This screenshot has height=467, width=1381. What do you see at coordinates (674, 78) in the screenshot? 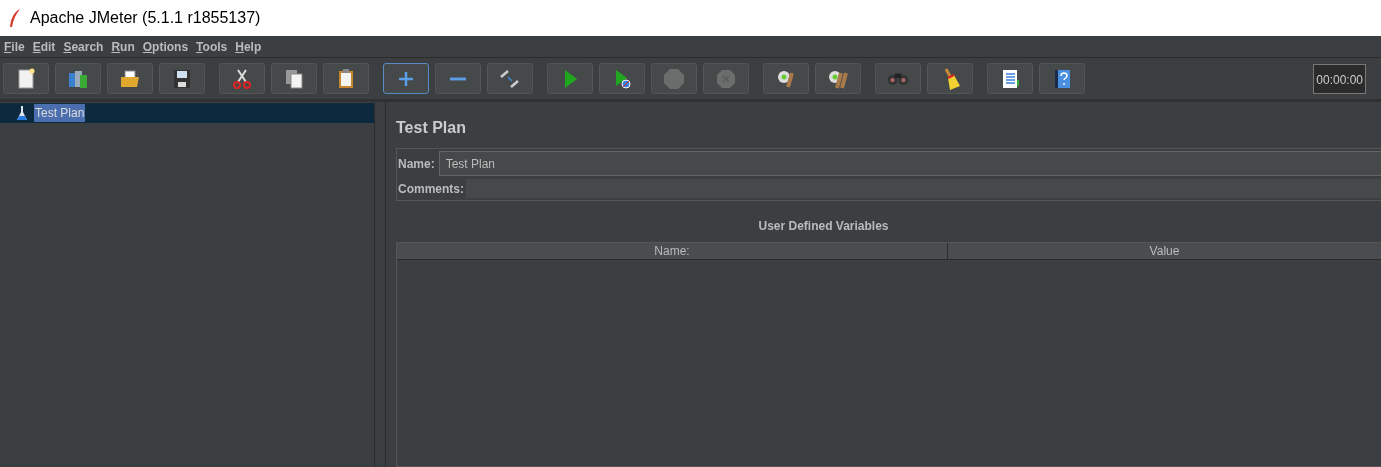
I see `stop-sign-icon` at bounding box center [674, 78].